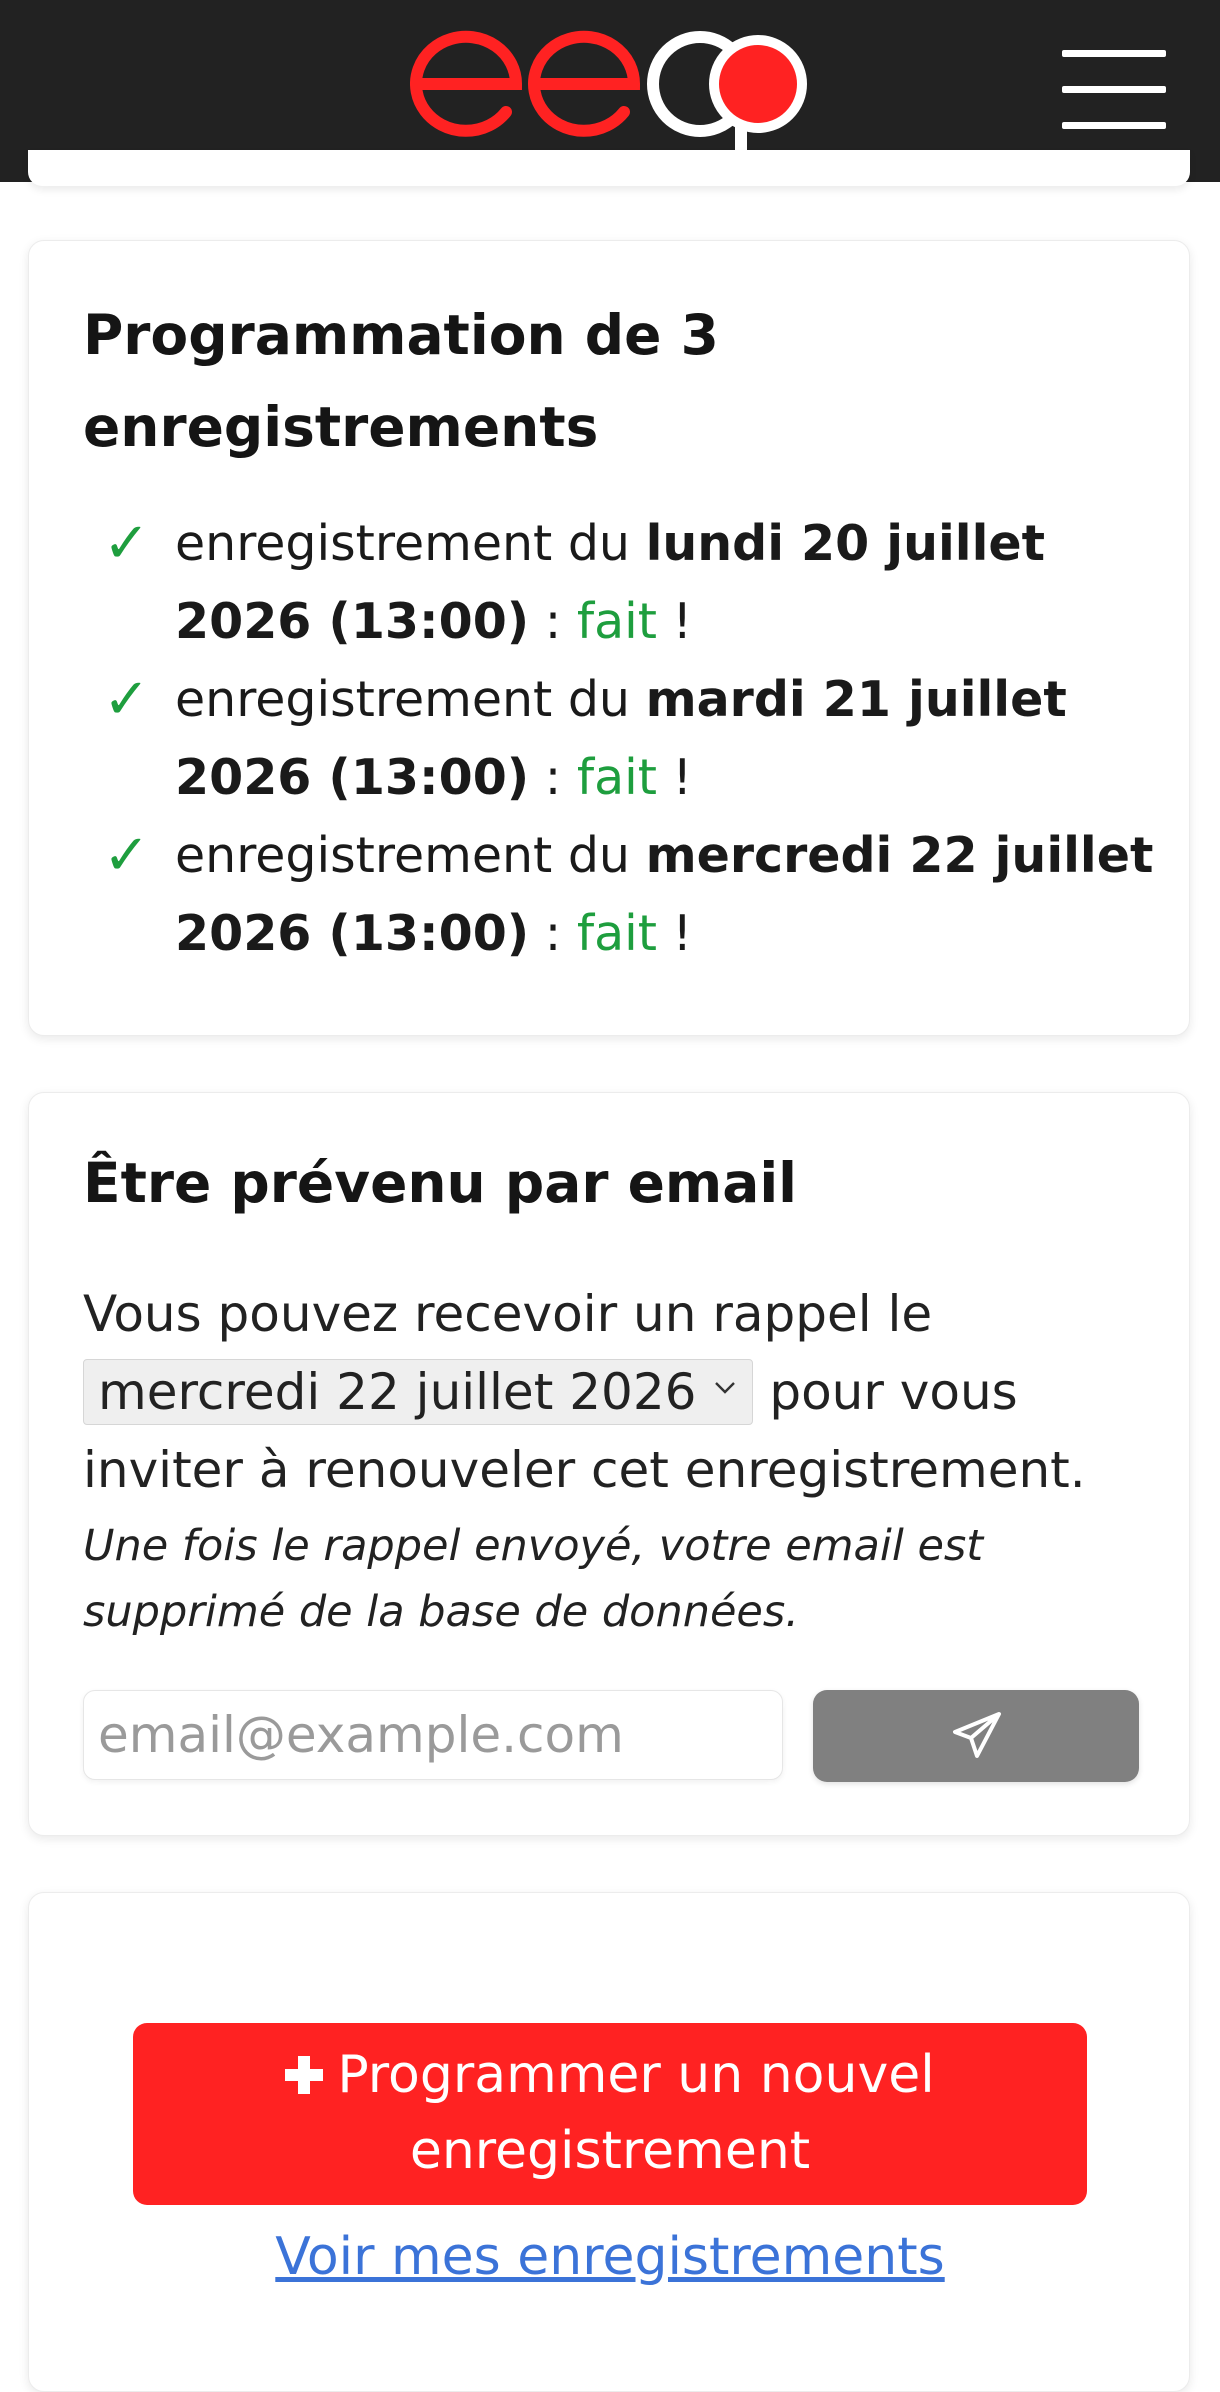  What do you see at coordinates (1114, 125) in the screenshot?
I see `menu-bar-bottom` at bounding box center [1114, 125].